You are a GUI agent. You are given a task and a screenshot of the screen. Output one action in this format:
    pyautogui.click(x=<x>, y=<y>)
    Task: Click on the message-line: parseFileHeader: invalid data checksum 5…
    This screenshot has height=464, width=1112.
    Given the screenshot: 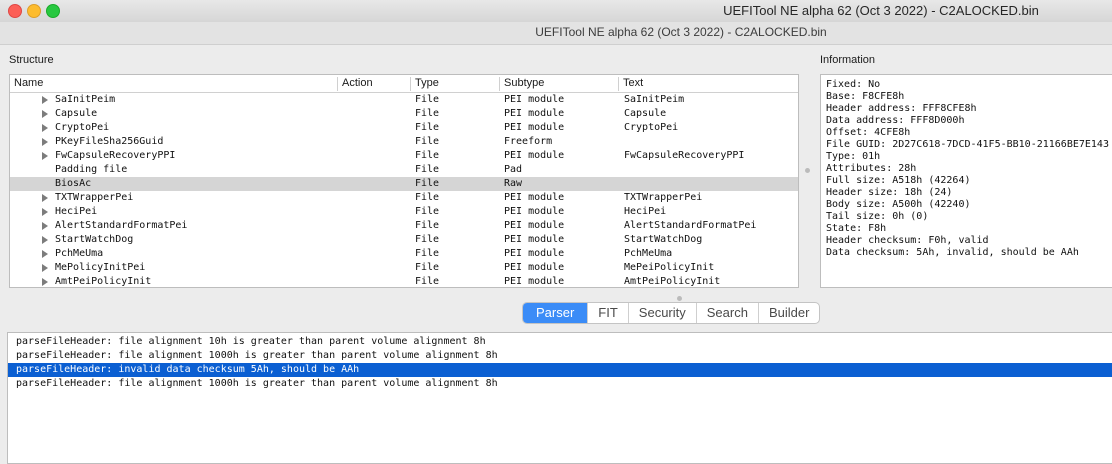 What is the action you would take?
    pyautogui.click(x=560, y=370)
    